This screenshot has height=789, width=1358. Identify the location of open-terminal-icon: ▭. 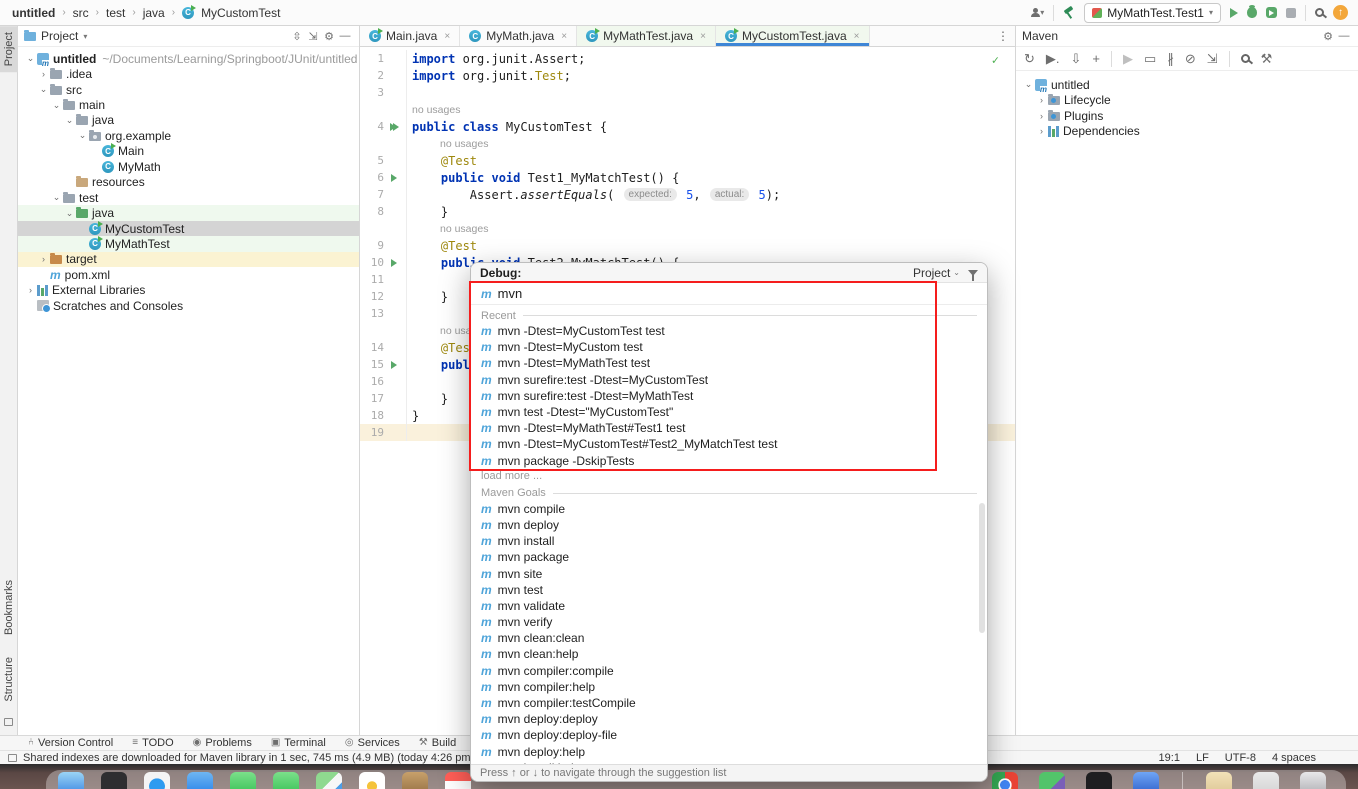
(1150, 59).